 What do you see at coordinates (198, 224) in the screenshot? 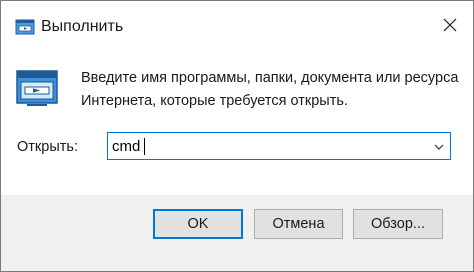
I see `ok-button: OK` at bounding box center [198, 224].